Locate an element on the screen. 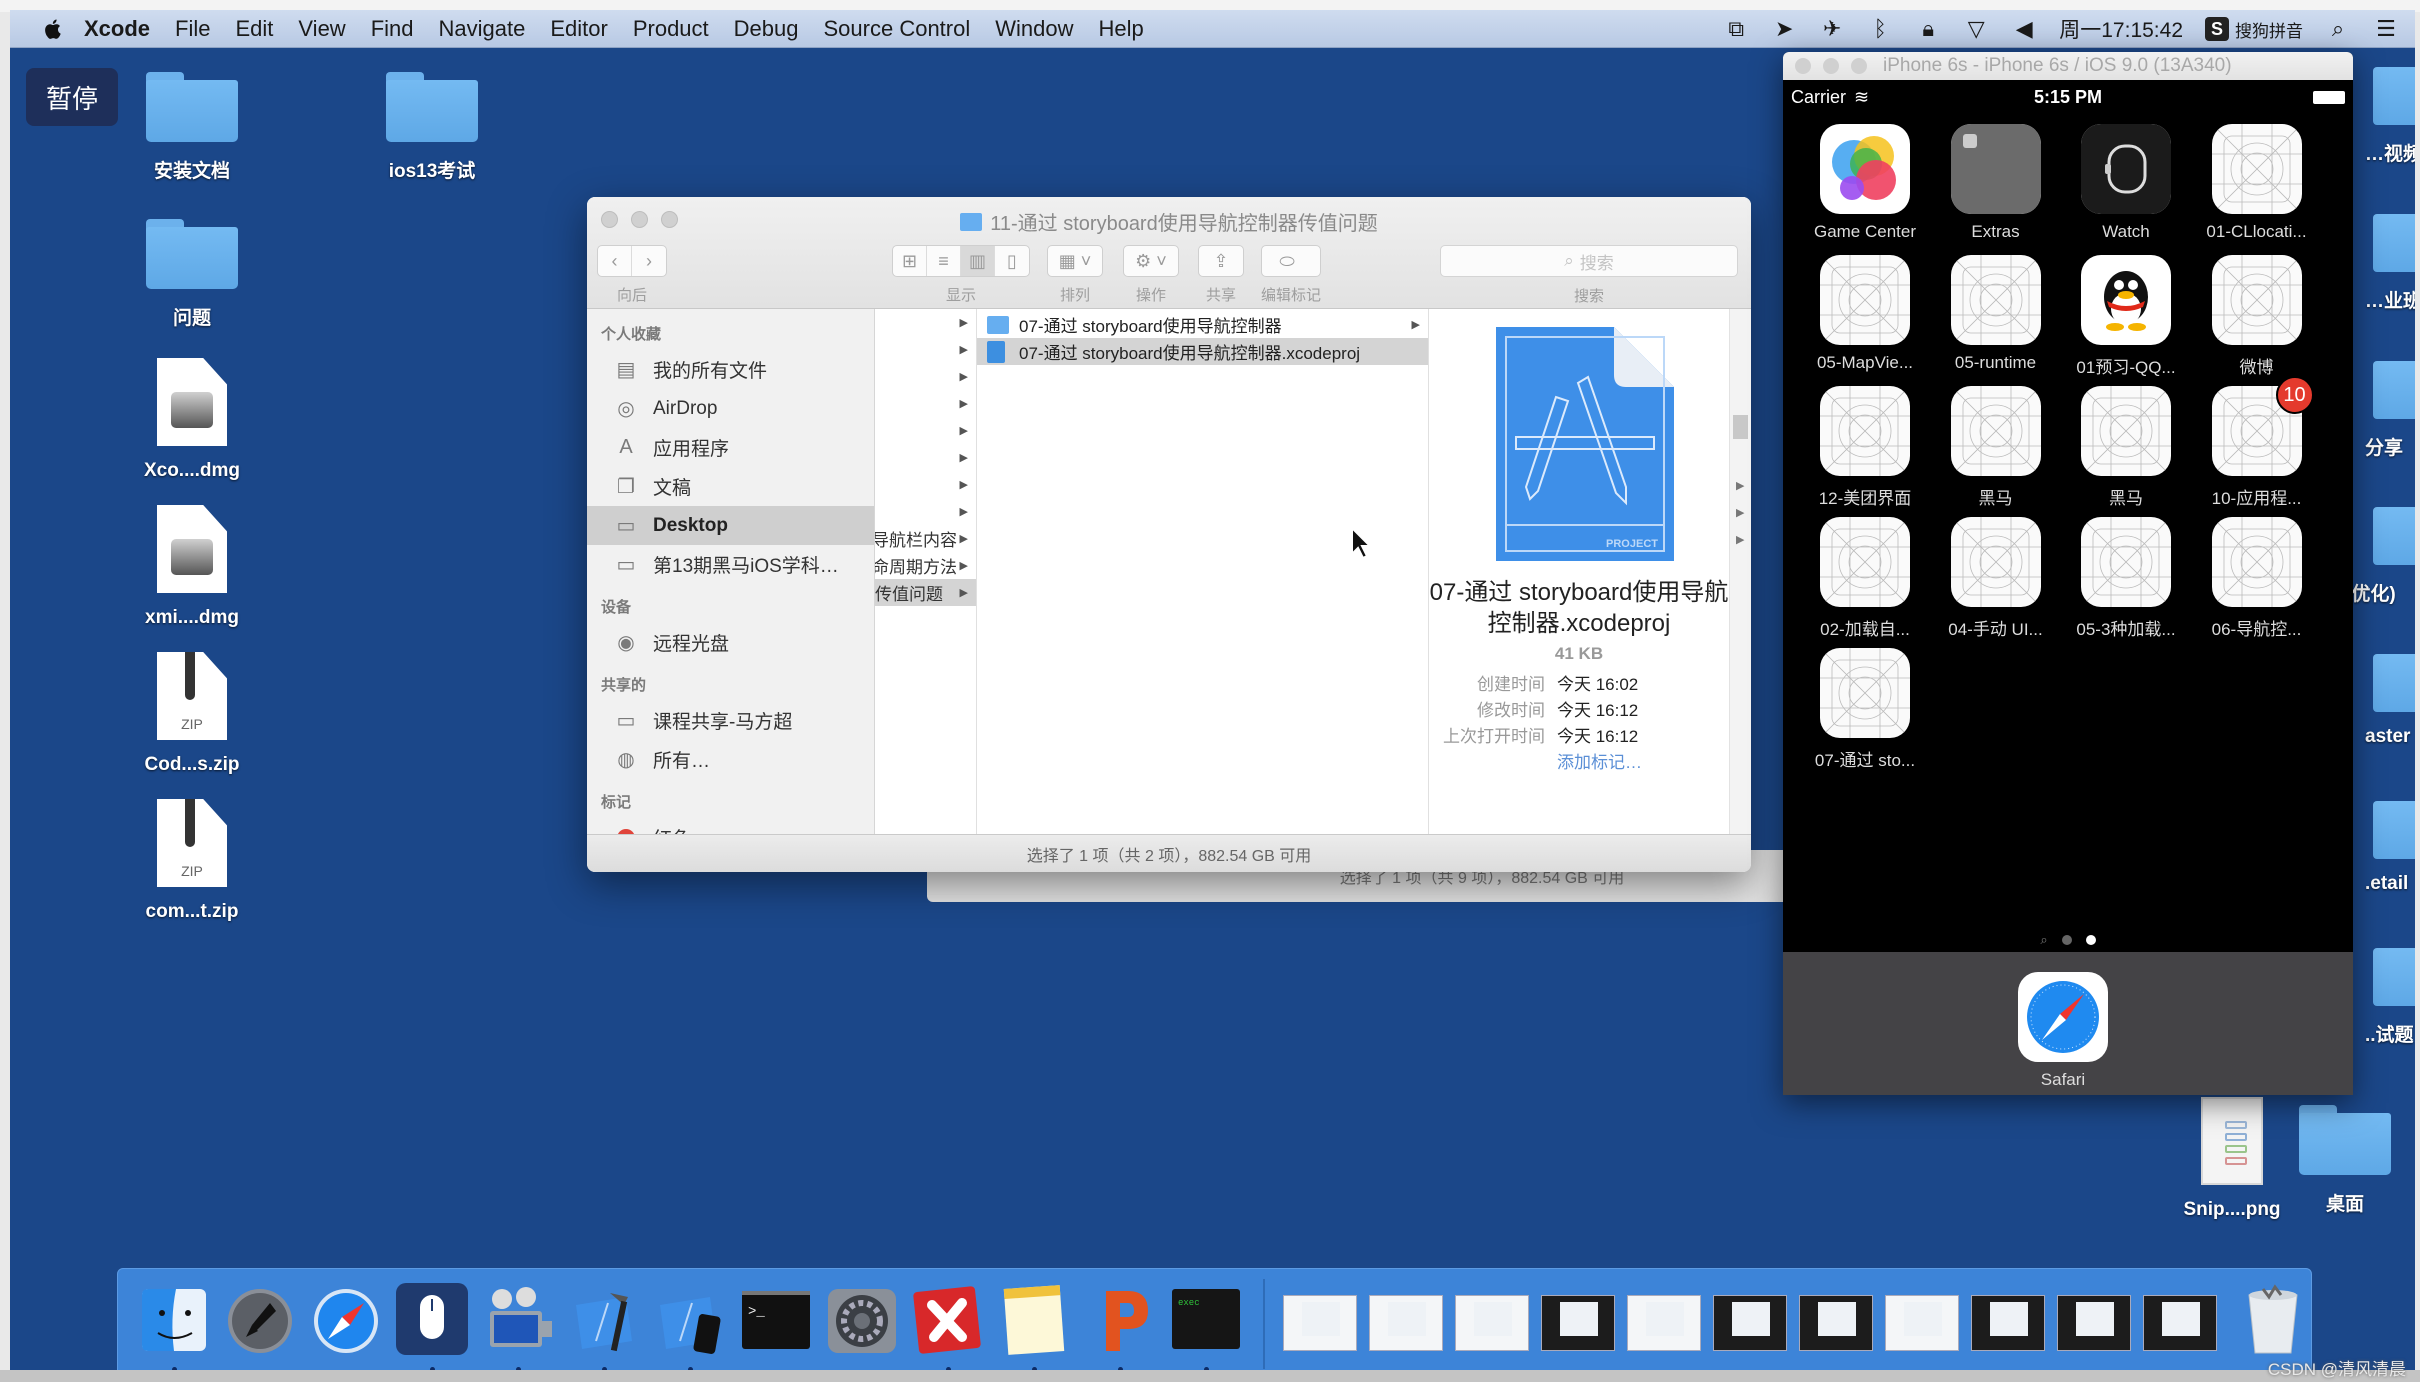 The width and height of the screenshot is (2420, 1382). column-row: 07-通过 storyboard使用导航控制器 ▶ is located at coordinates (1202, 324).